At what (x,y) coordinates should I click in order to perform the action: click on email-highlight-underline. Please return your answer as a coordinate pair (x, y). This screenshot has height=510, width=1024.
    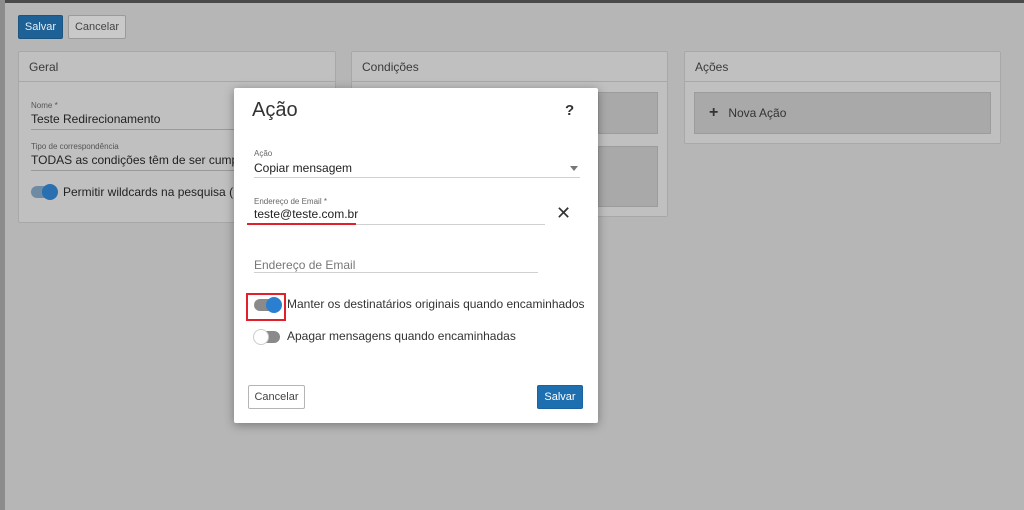
    Looking at the image, I should click on (301, 224).